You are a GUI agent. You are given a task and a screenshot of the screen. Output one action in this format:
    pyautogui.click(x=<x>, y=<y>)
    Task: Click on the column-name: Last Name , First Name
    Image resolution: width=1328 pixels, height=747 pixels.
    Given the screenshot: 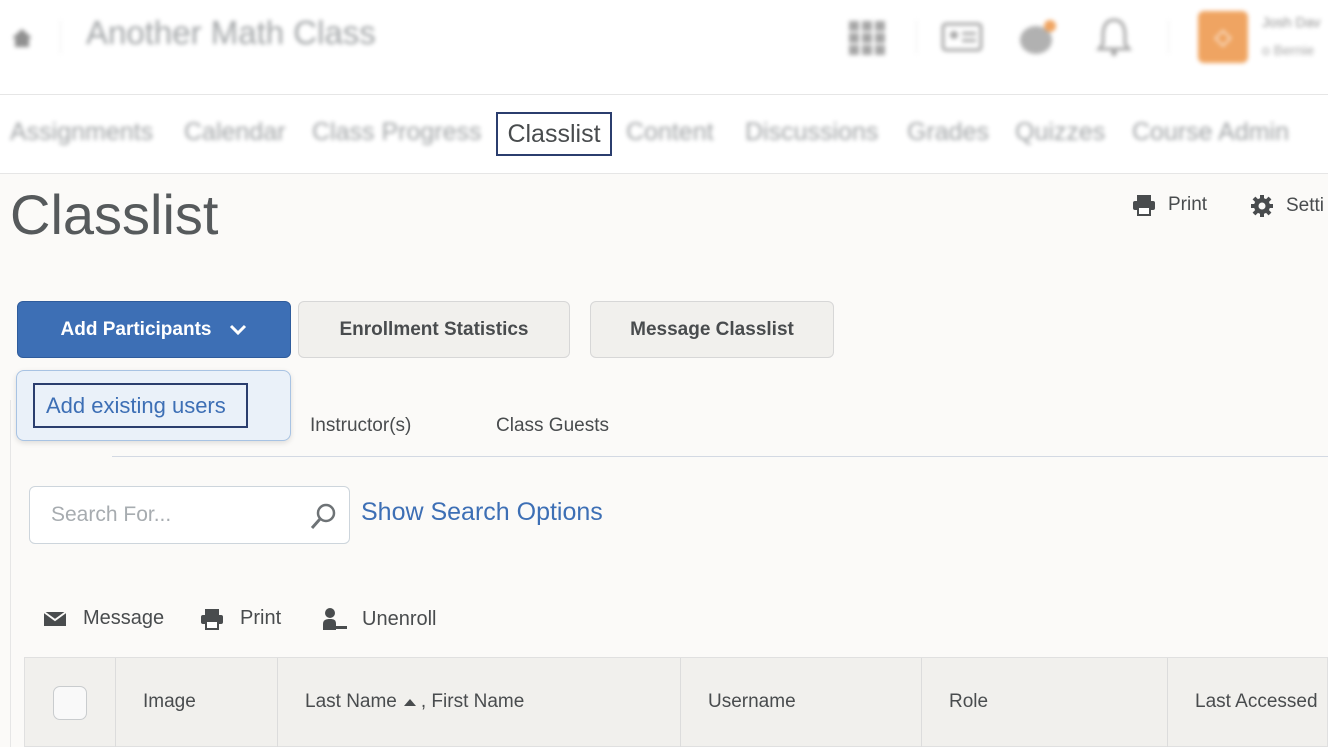 What is the action you would take?
    pyautogui.click(x=414, y=702)
    